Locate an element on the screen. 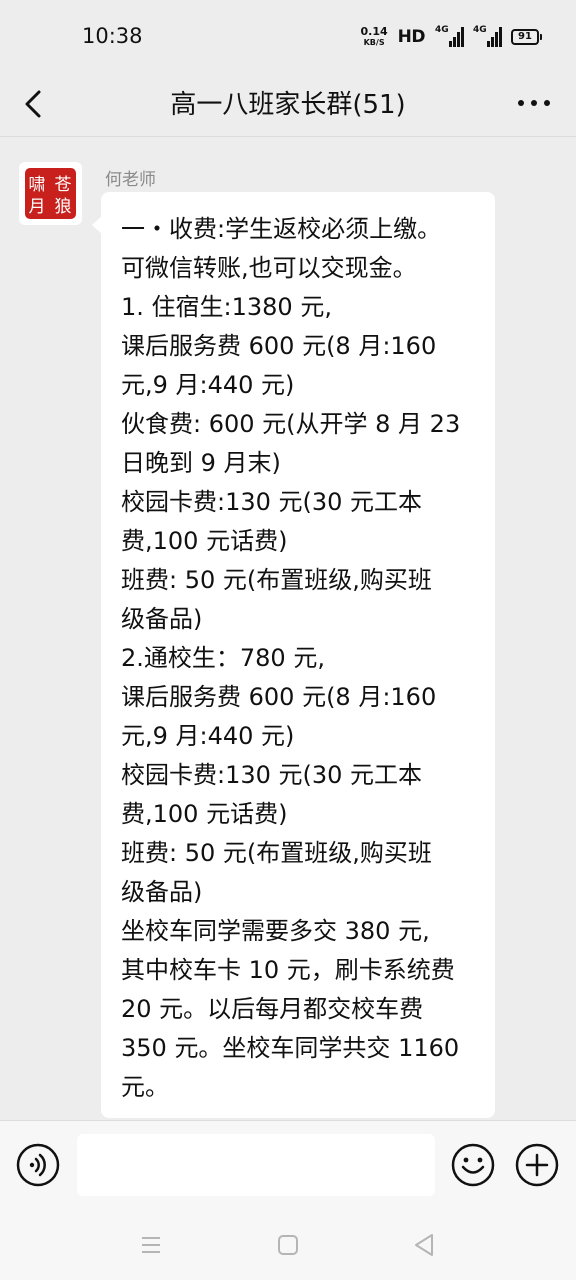 Image resolution: width=576 pixels, height=1280 pixels. battery-icon: 91 is located at coordinates (526, 37).